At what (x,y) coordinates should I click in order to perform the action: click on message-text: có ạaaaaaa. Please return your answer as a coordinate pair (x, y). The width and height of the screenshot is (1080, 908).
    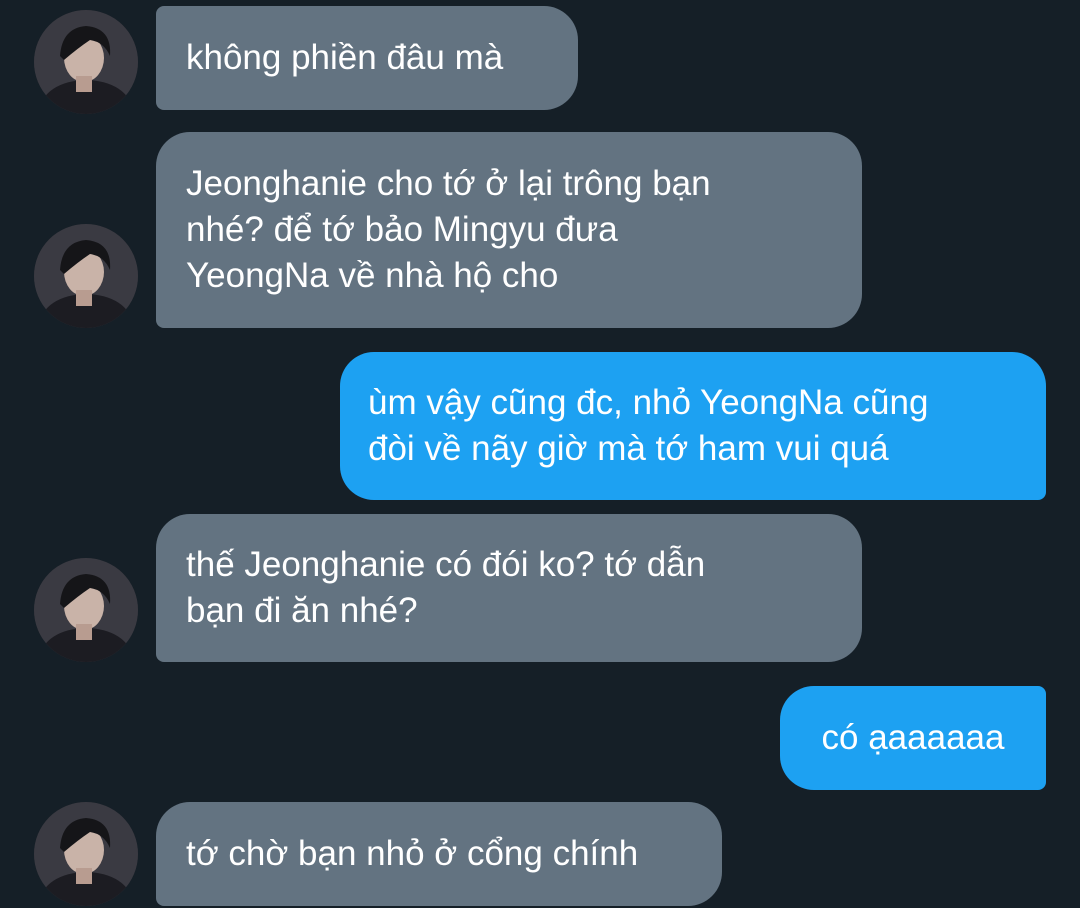
    Looking at the image, I should click on (913, 737).